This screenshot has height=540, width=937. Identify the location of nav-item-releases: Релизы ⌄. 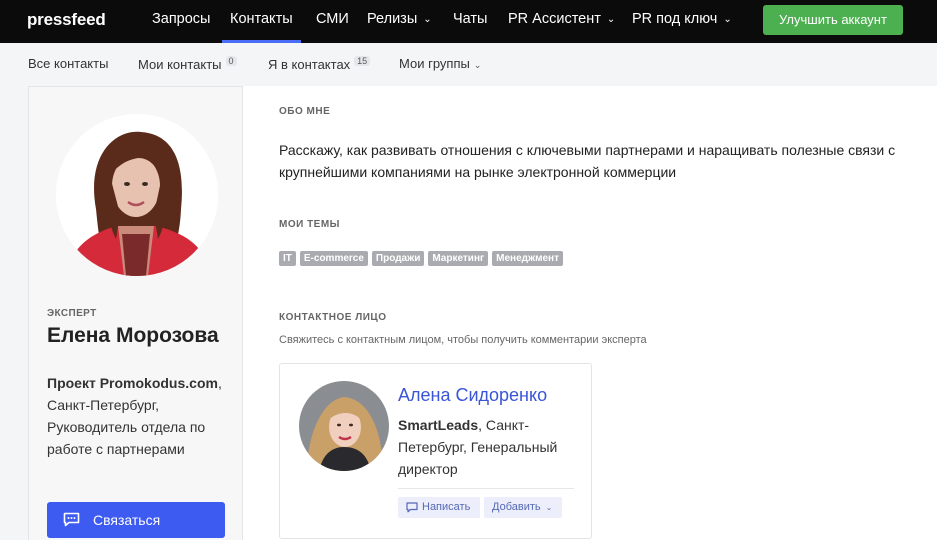
(399, 21).